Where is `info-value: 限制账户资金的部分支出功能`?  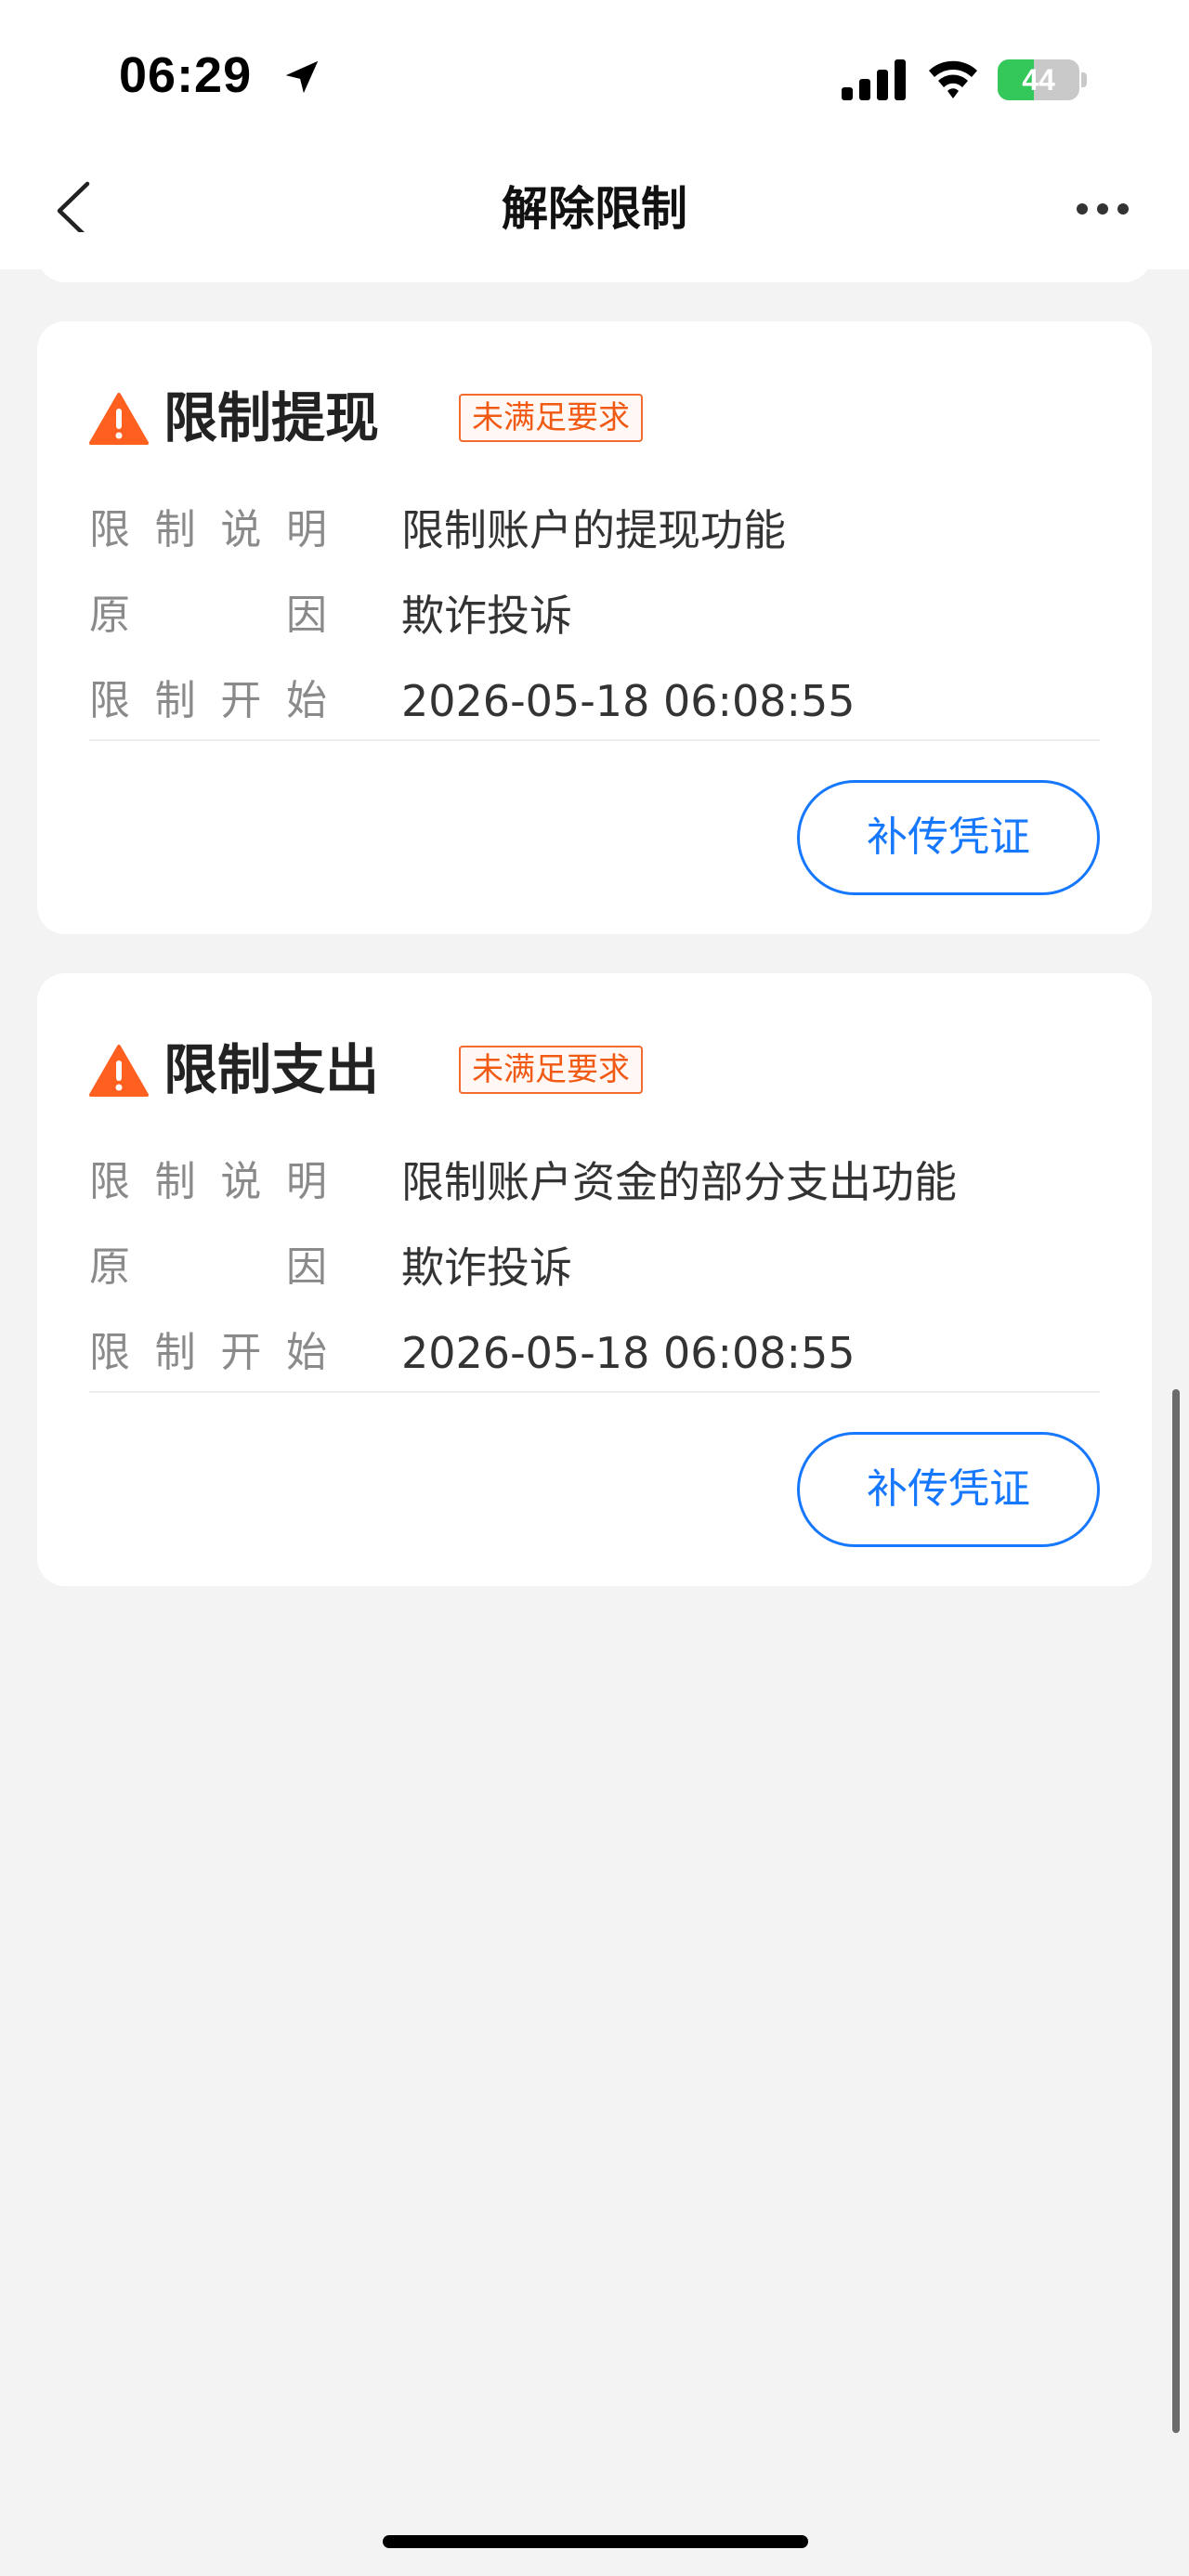
info-value: 限制账户资金的部分支出功能 is located at coordinates (679, 1182).